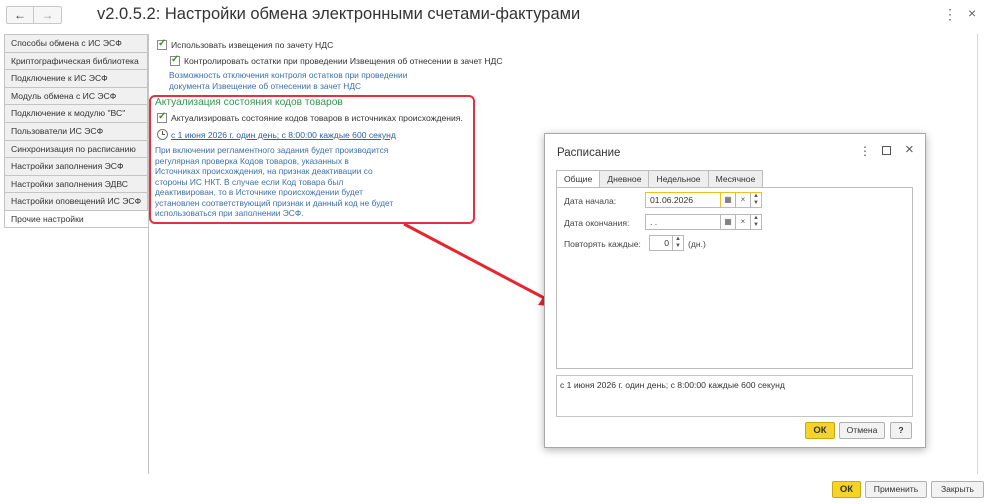  I want to click on end-calendar-icon: ▦, so click(728, 222).